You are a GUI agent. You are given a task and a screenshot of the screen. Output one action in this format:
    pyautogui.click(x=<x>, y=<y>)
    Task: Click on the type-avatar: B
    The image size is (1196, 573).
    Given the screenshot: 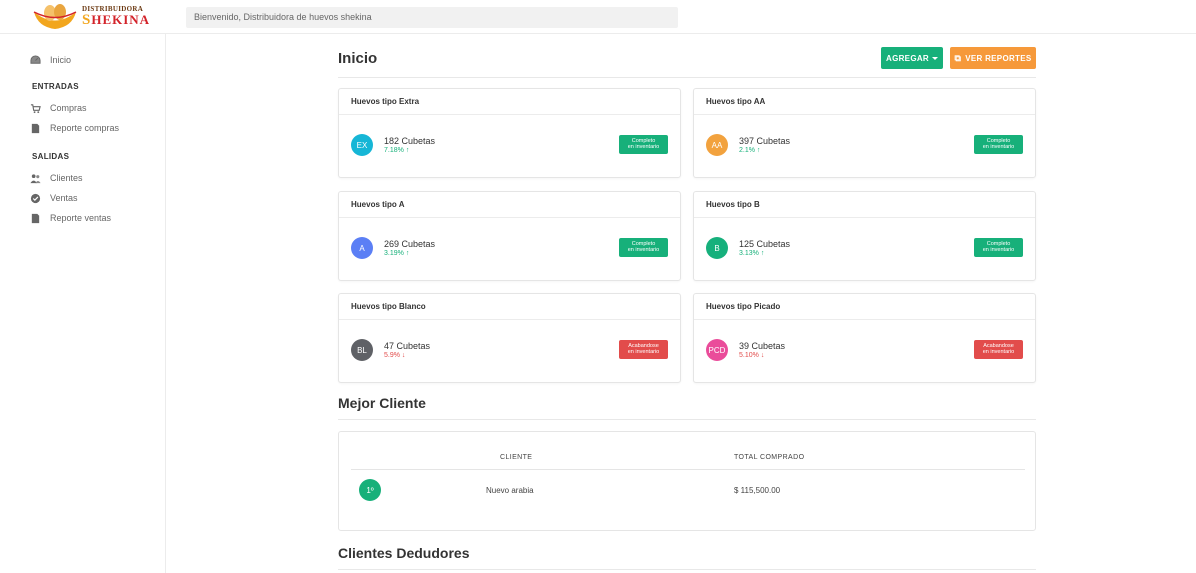 What is the action you would take?
    pyautogui.click(x=717, y=248)
    